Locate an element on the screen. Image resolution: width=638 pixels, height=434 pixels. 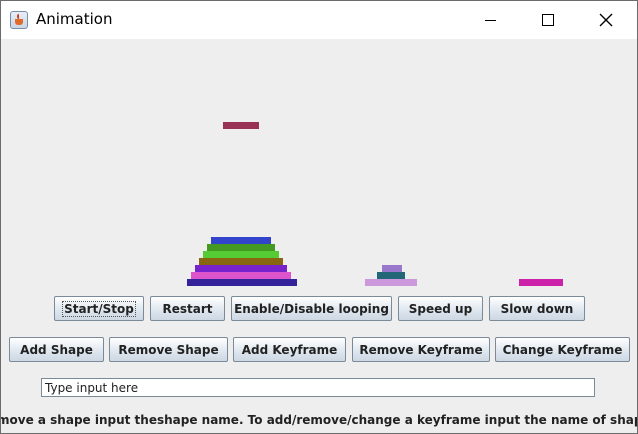
add-keyframe-label: Add Keyframe is located at coordinates (289, 349).